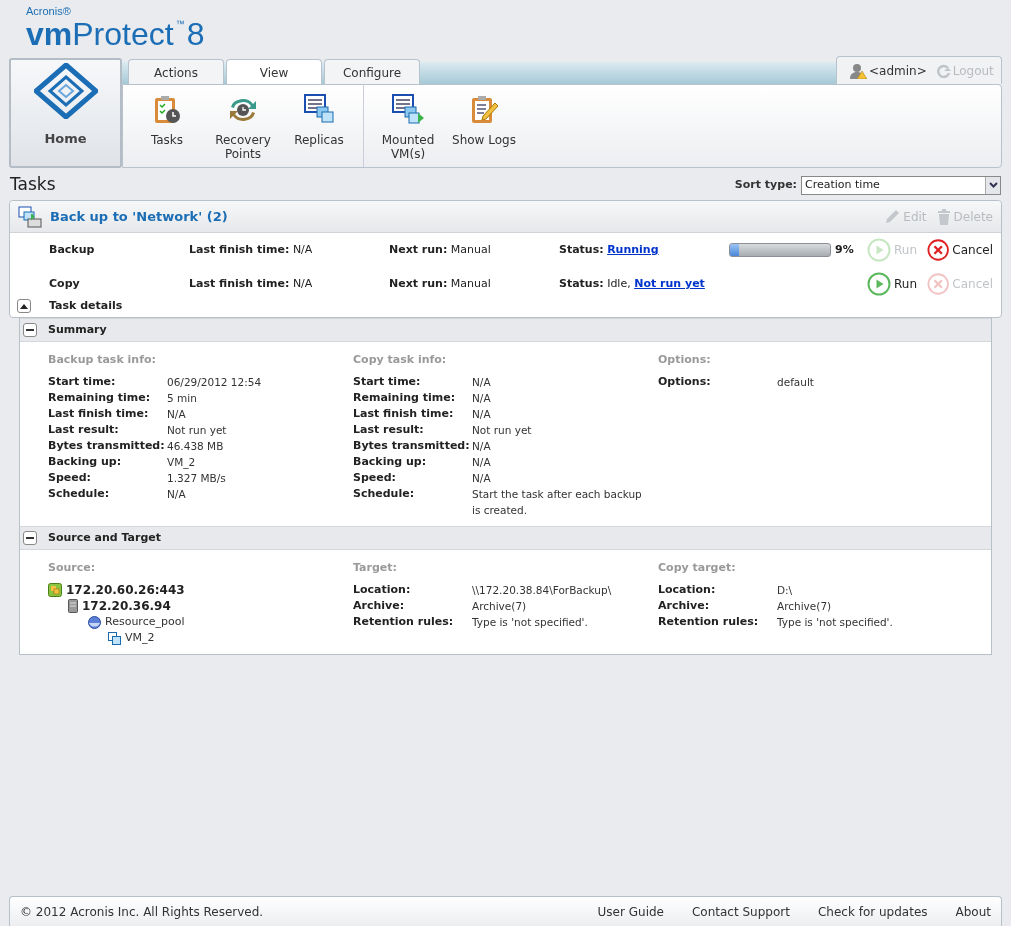 The image size is (1011, 926). I want to click on chevron-down-icon, so click(993, 185).